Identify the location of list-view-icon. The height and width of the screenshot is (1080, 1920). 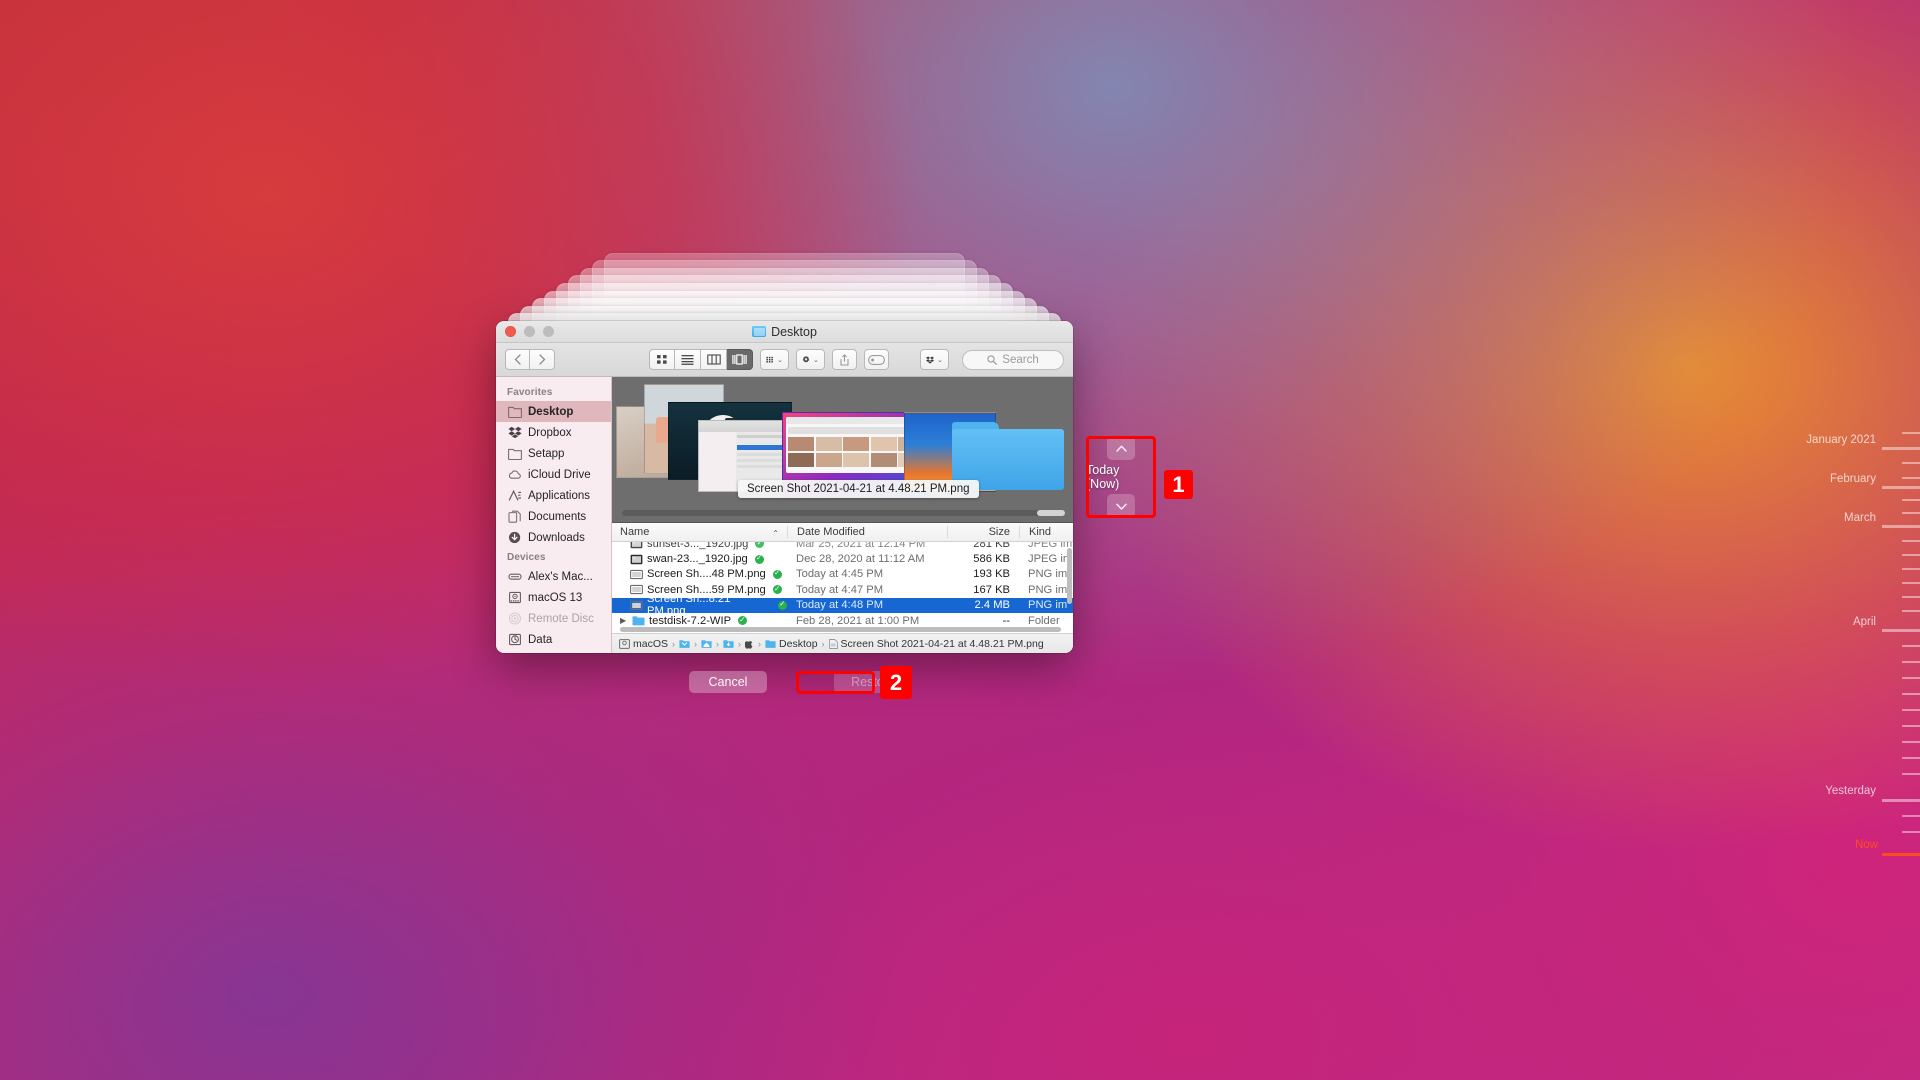
(688, 359).